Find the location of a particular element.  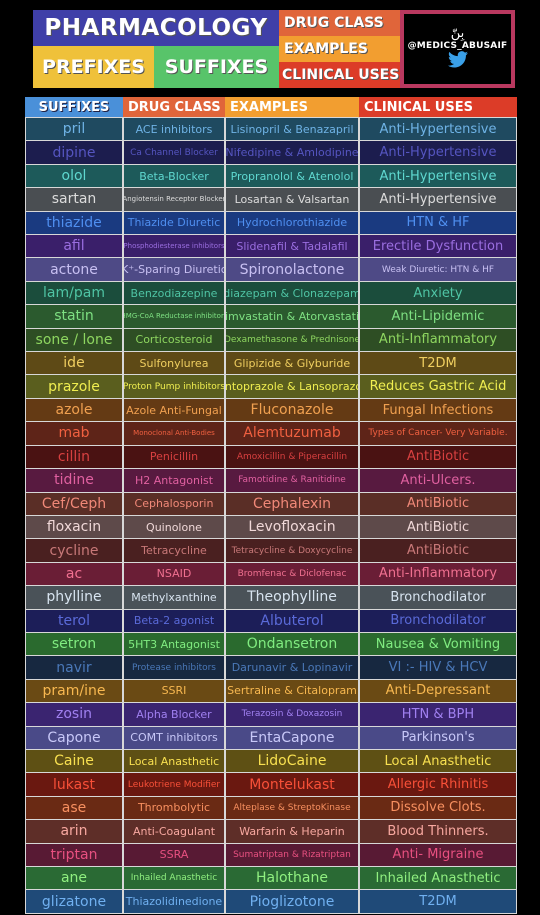

suffix-cell: ase is located at coordinates (74, 808).